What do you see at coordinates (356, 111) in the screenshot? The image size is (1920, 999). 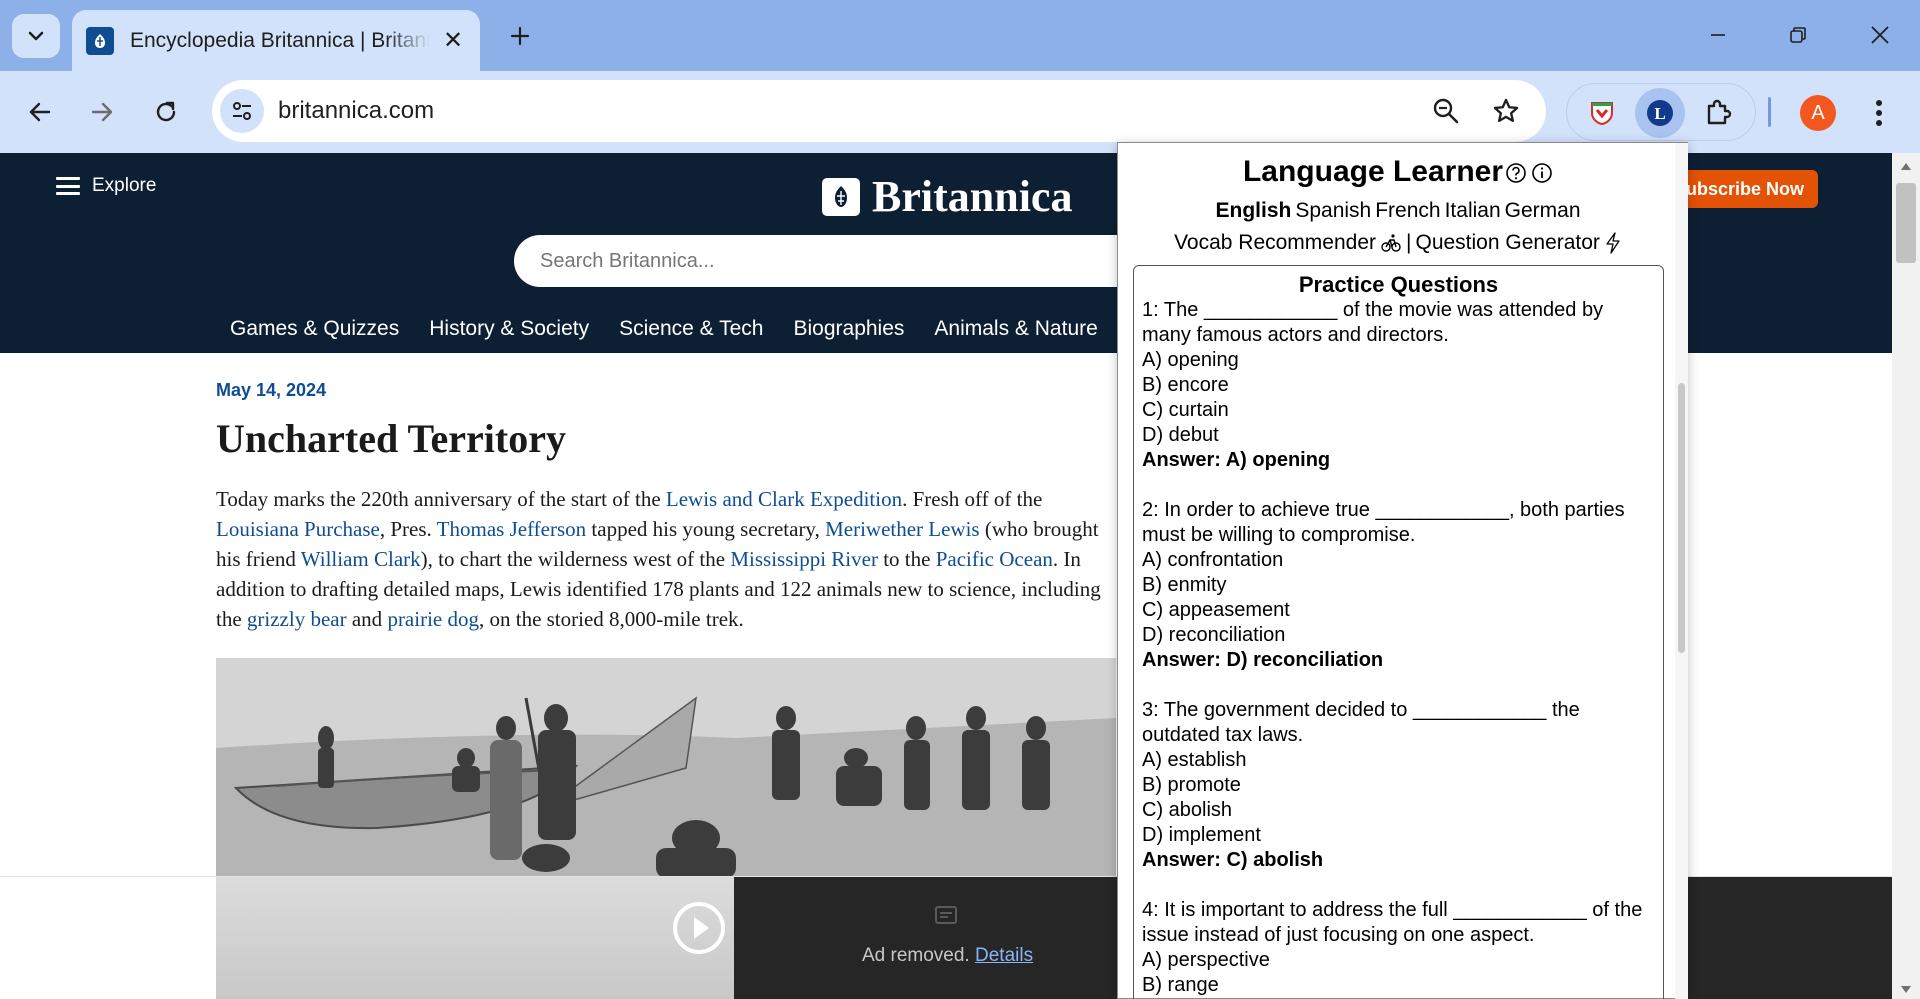 I see `url-text: britannica.com` at bounding box center [356, 111].